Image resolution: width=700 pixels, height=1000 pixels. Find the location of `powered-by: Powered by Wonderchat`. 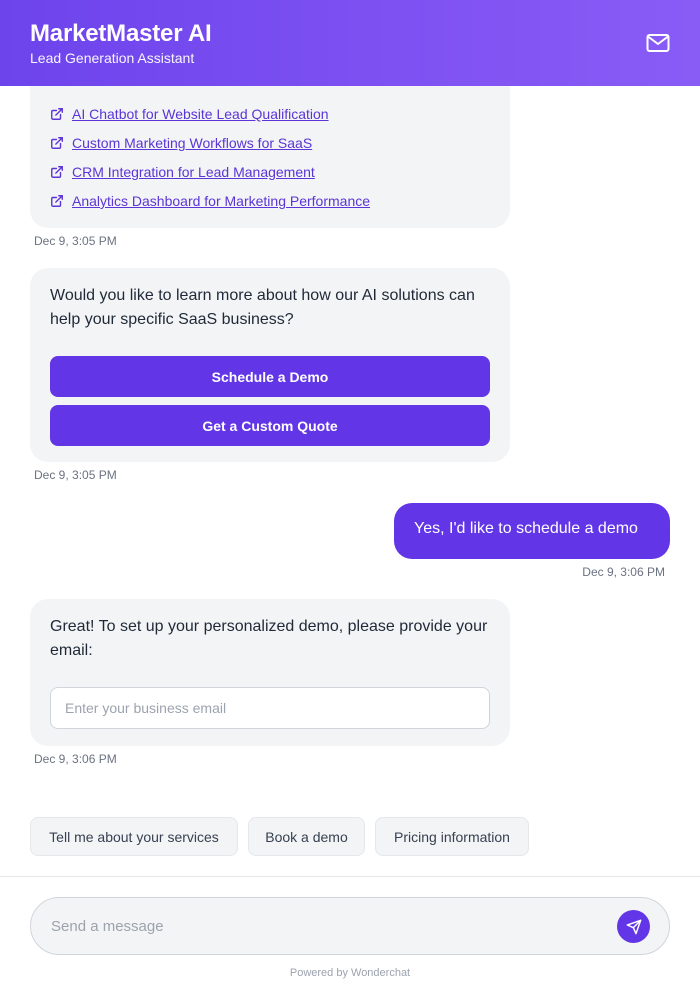

powered-by: Powered by Wonderchat is located at coordinates (350, 973).